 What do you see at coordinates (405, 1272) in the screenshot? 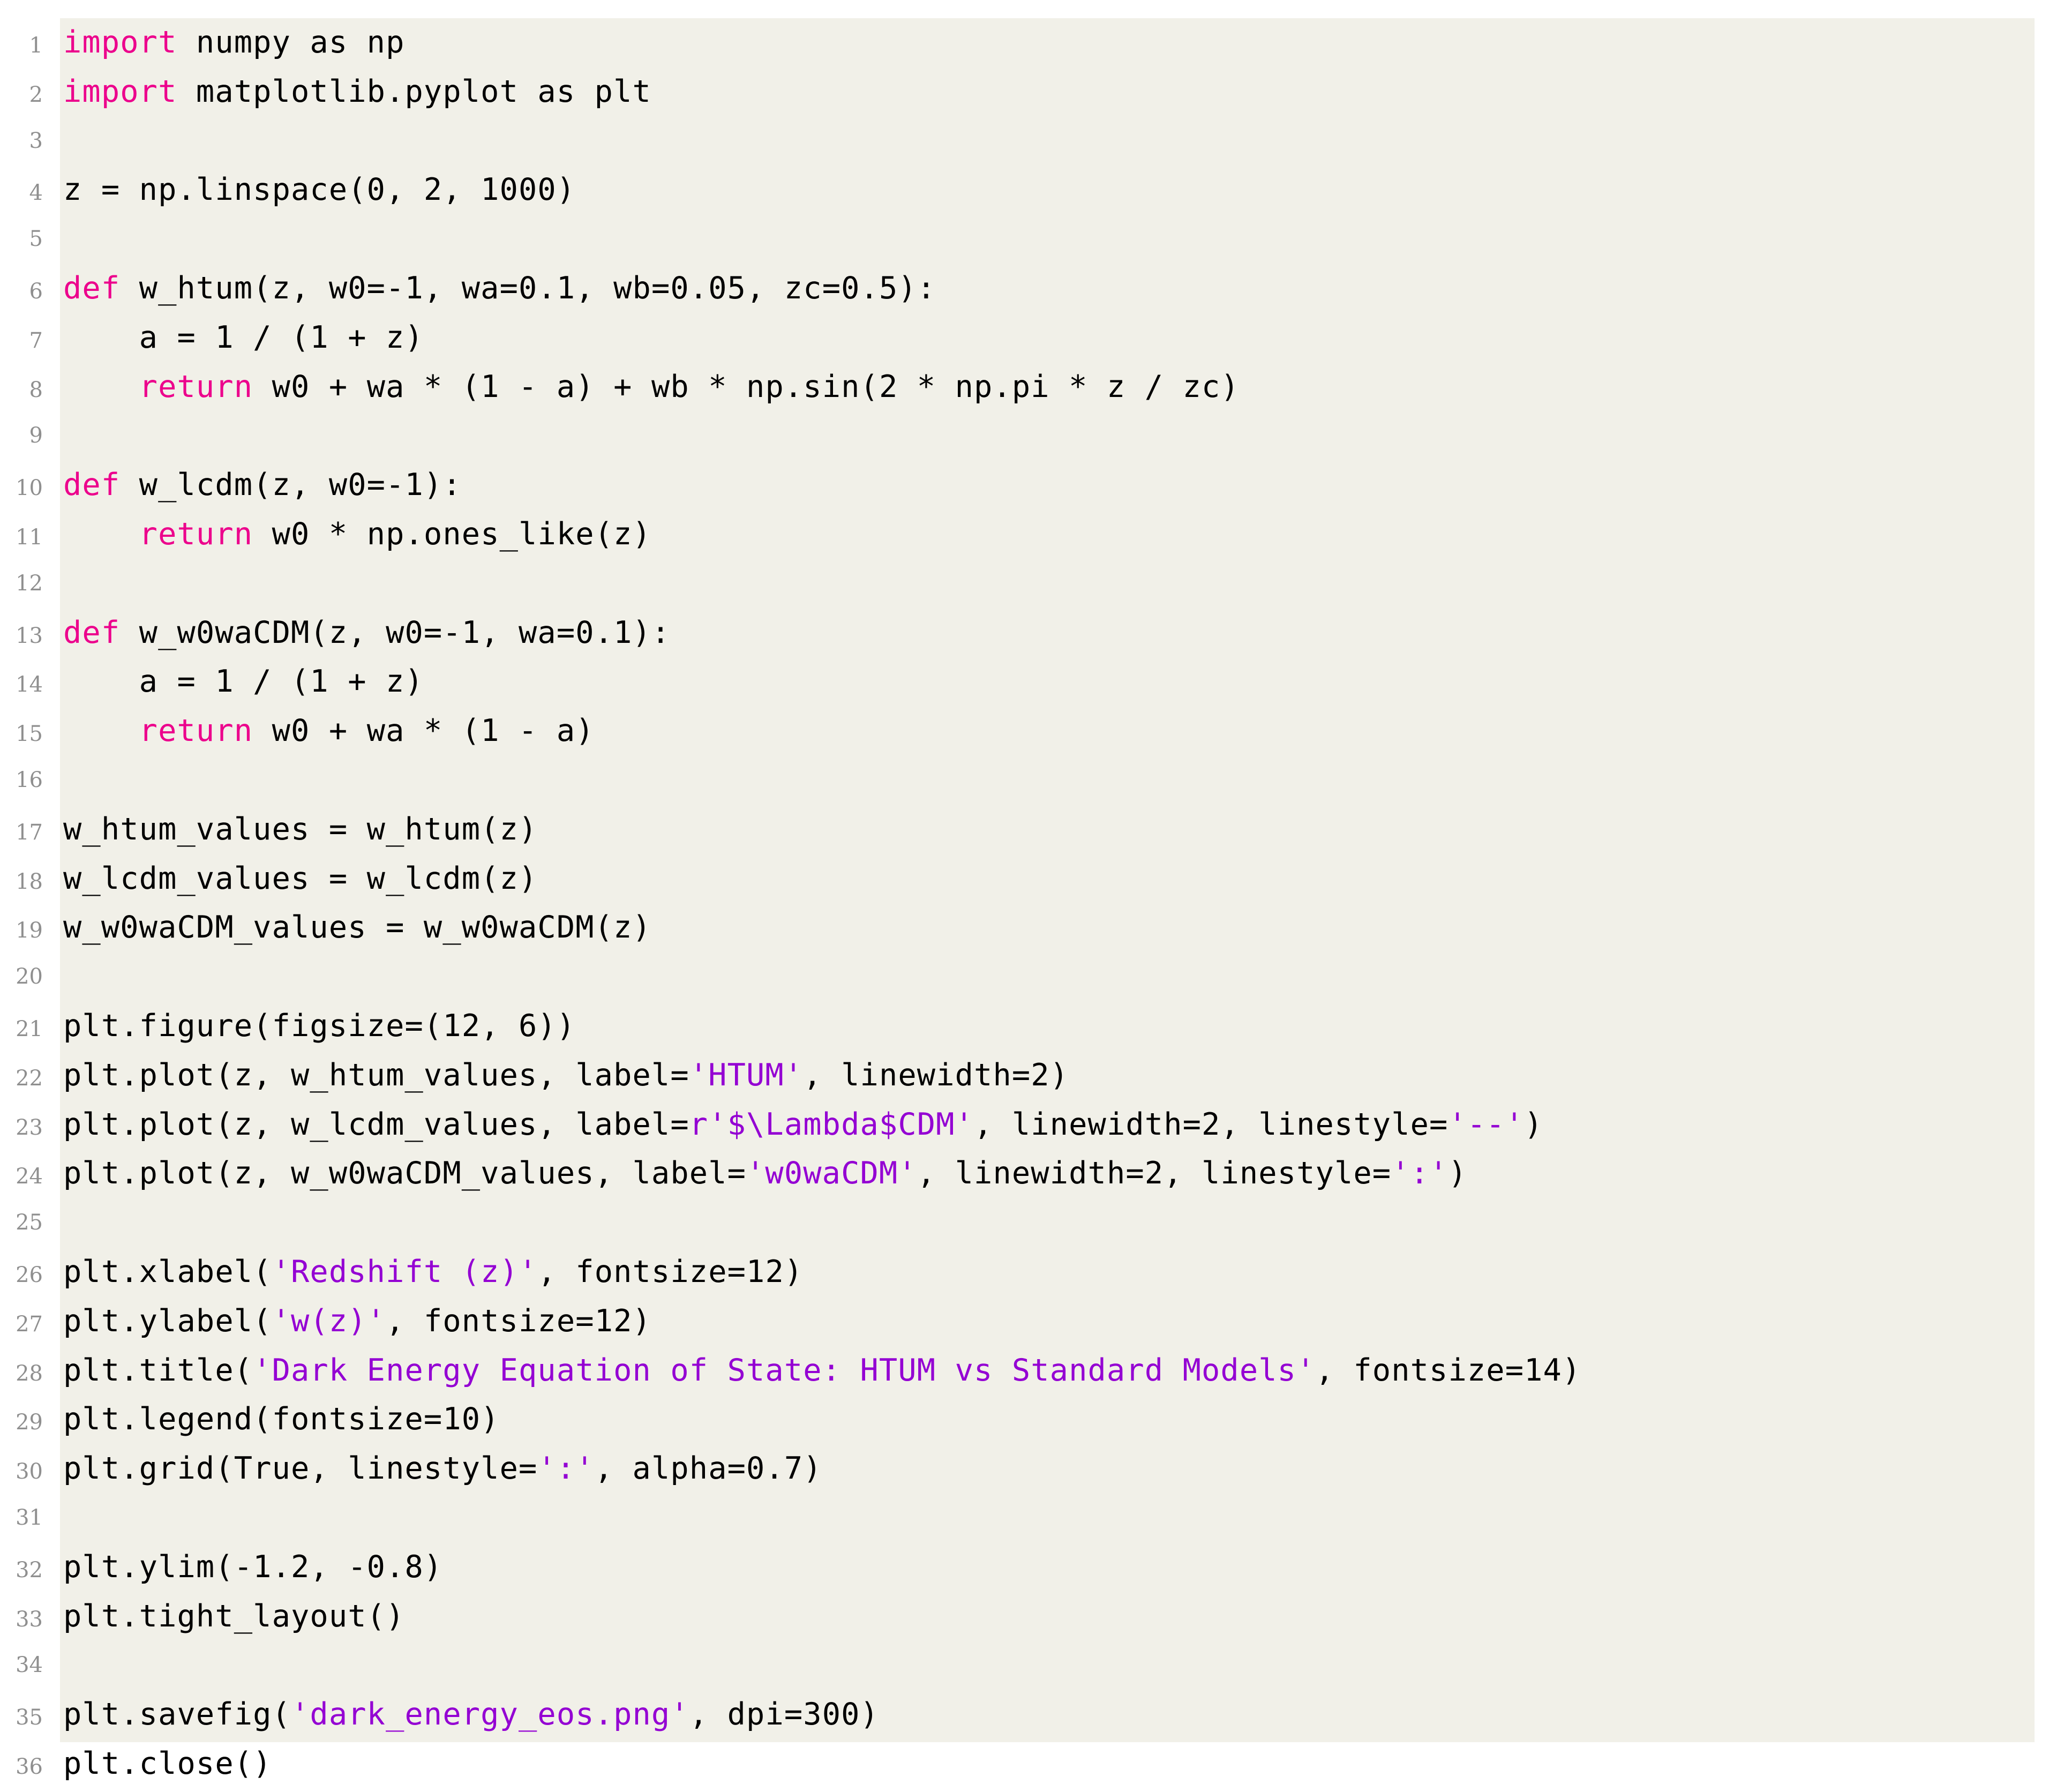
I see `string-token: 'Redshift (z)'` at bounding box center [405, 1272].